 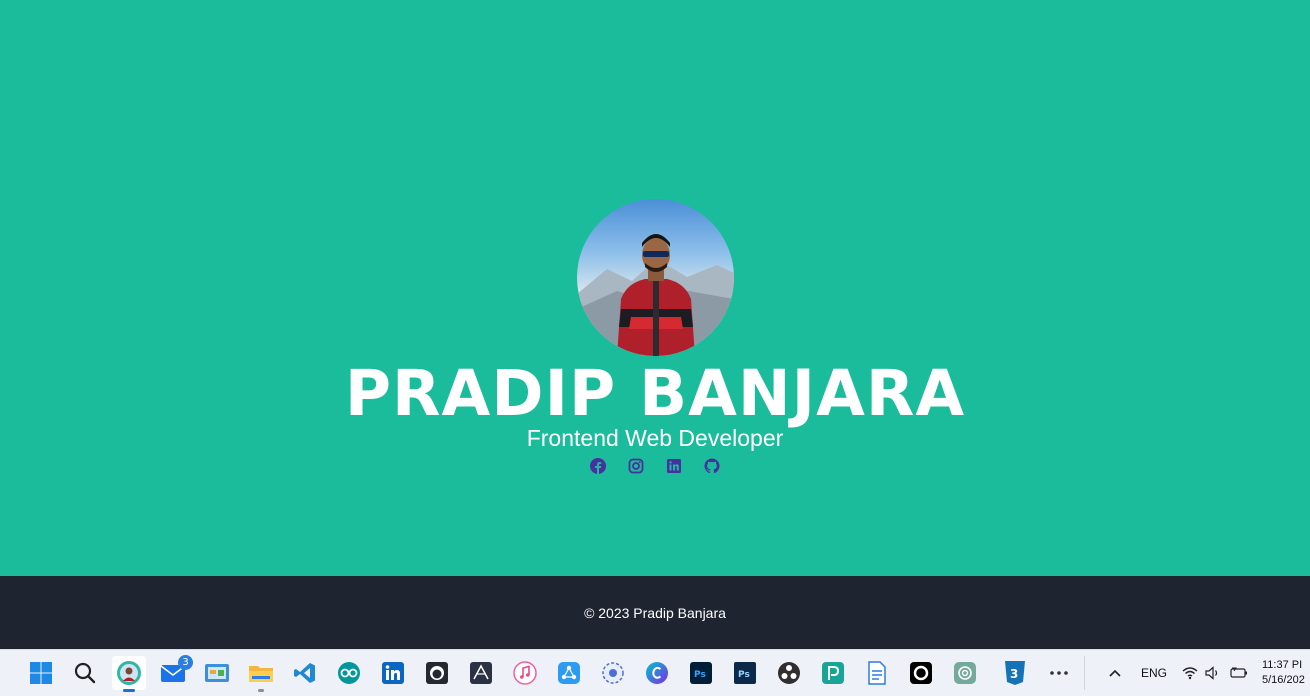 What do you see at coordinates (613, 673) in the screenshot?
I see `settings-app-icon` at bounding box center [613, 673].